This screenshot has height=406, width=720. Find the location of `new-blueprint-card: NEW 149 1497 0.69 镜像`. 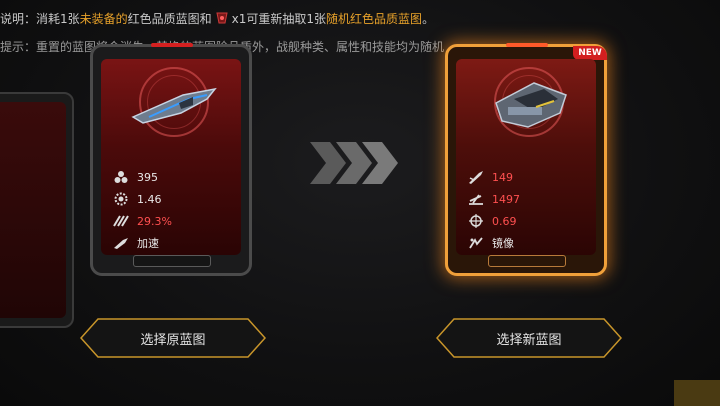

new-blueprint-card: NEW 149 1497 0.69 镜像 is located at coordinates (526, 159).